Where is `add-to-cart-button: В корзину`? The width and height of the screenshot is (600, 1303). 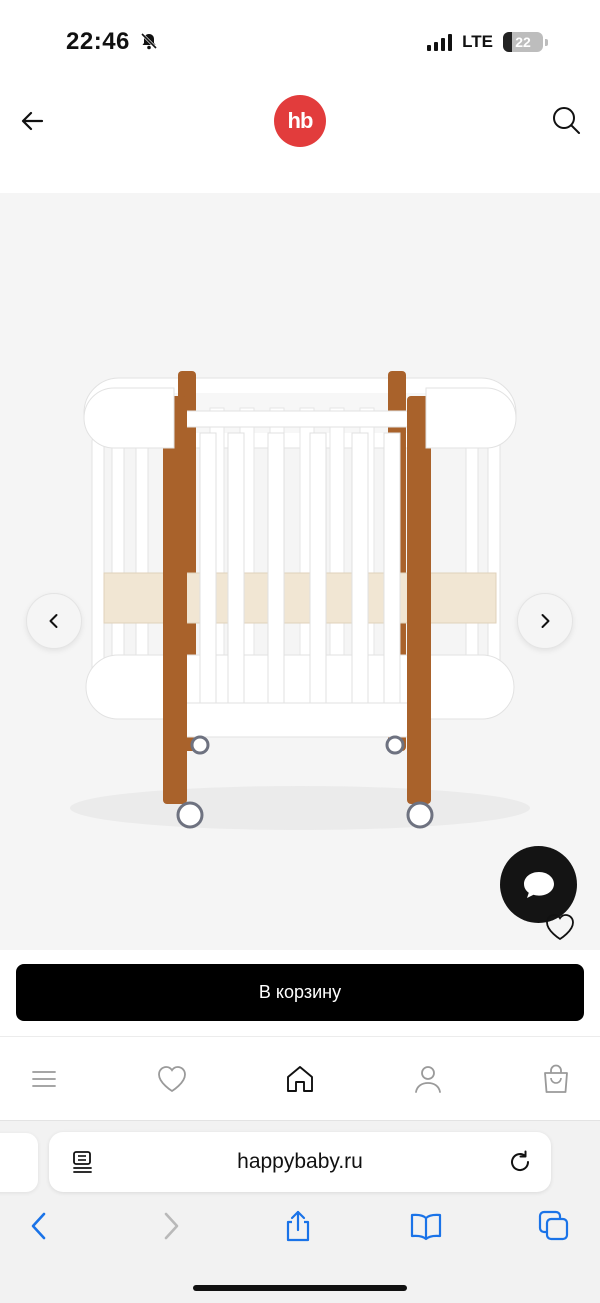 add-to-cart-button: В корзину is located at coordinates (300, 992).